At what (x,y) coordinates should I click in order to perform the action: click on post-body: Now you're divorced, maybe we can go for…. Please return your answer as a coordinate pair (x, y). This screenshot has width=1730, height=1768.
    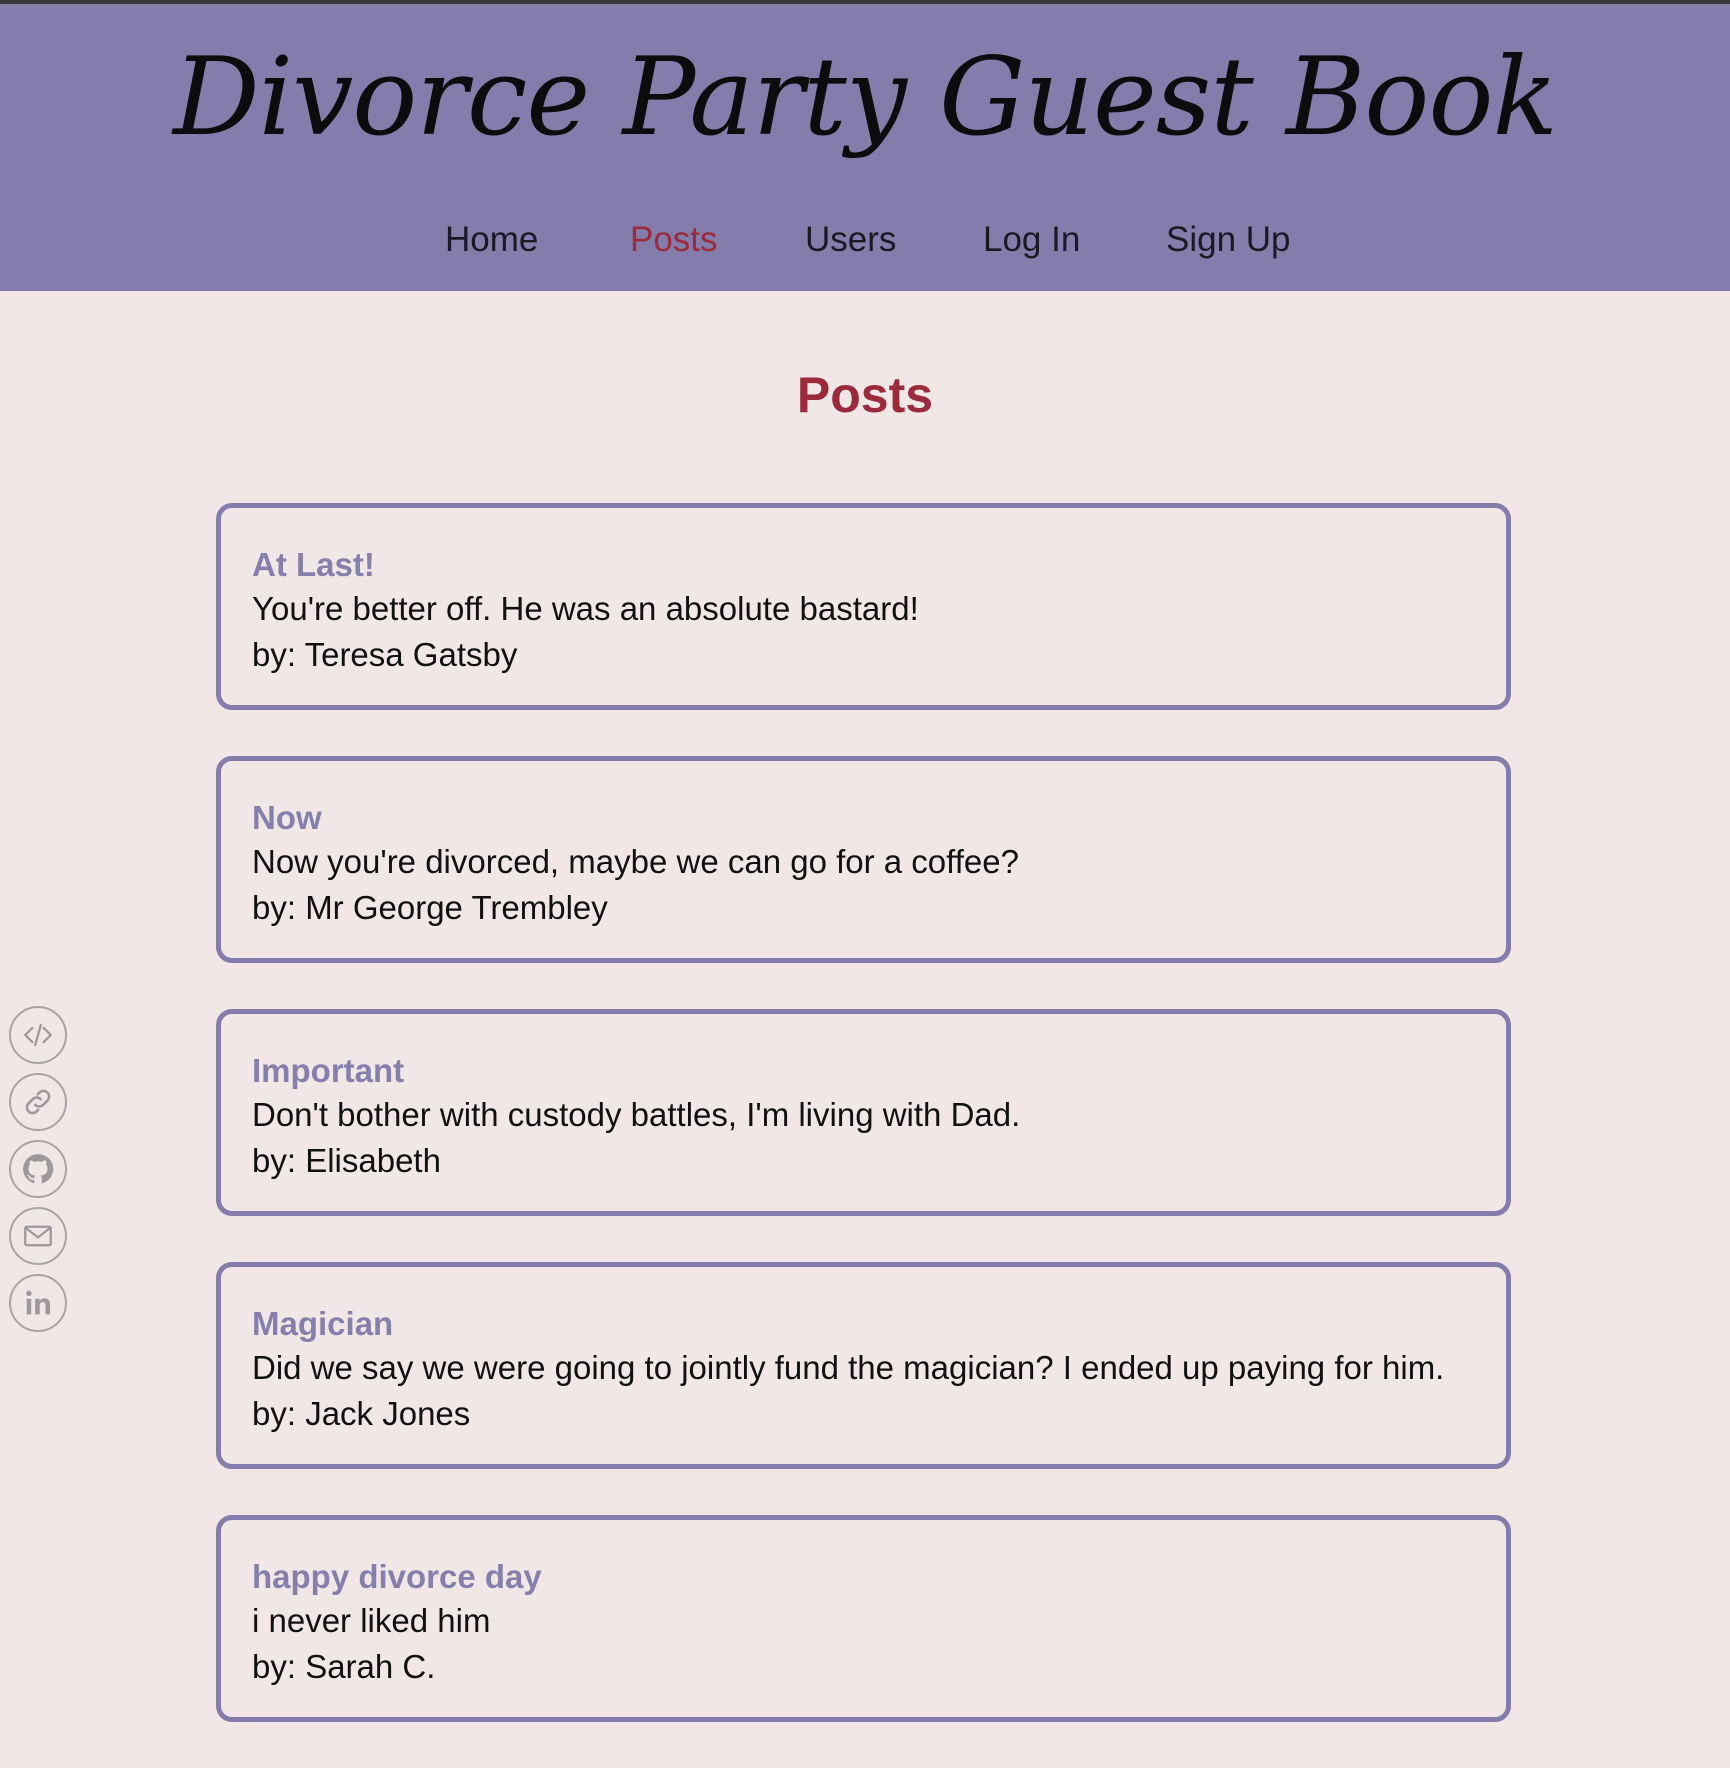
    Looking at the image, I should click on (635, 861).